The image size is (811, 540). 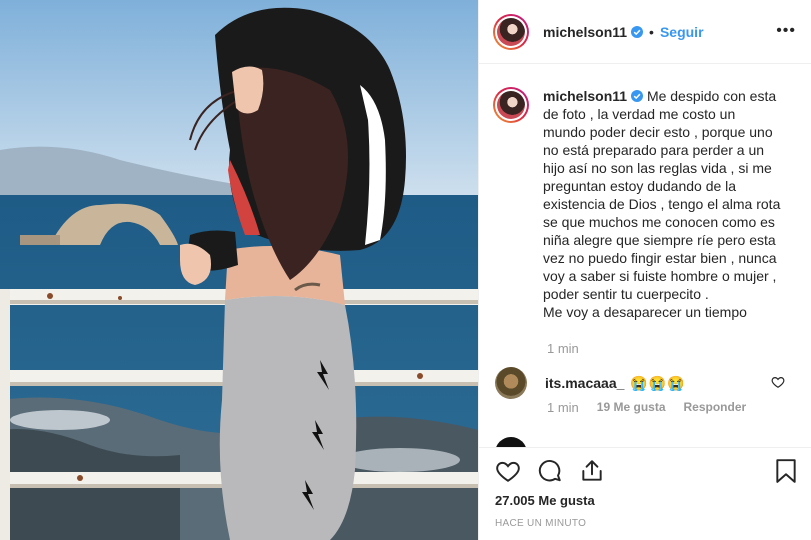 I want to click on caption-line: michelson11 Me despido con esta, so click(x=670, y=96).